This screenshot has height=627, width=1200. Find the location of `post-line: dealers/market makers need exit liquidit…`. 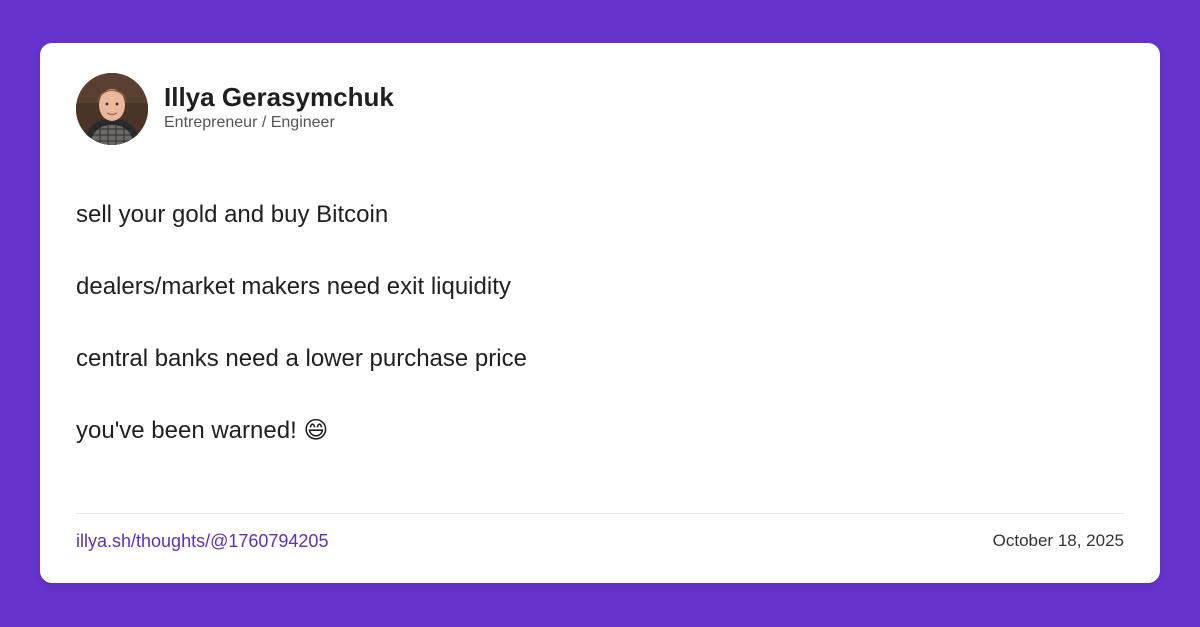

post-line: dealers/market makers need exit liquidit… is located at coordinates (293, 286).